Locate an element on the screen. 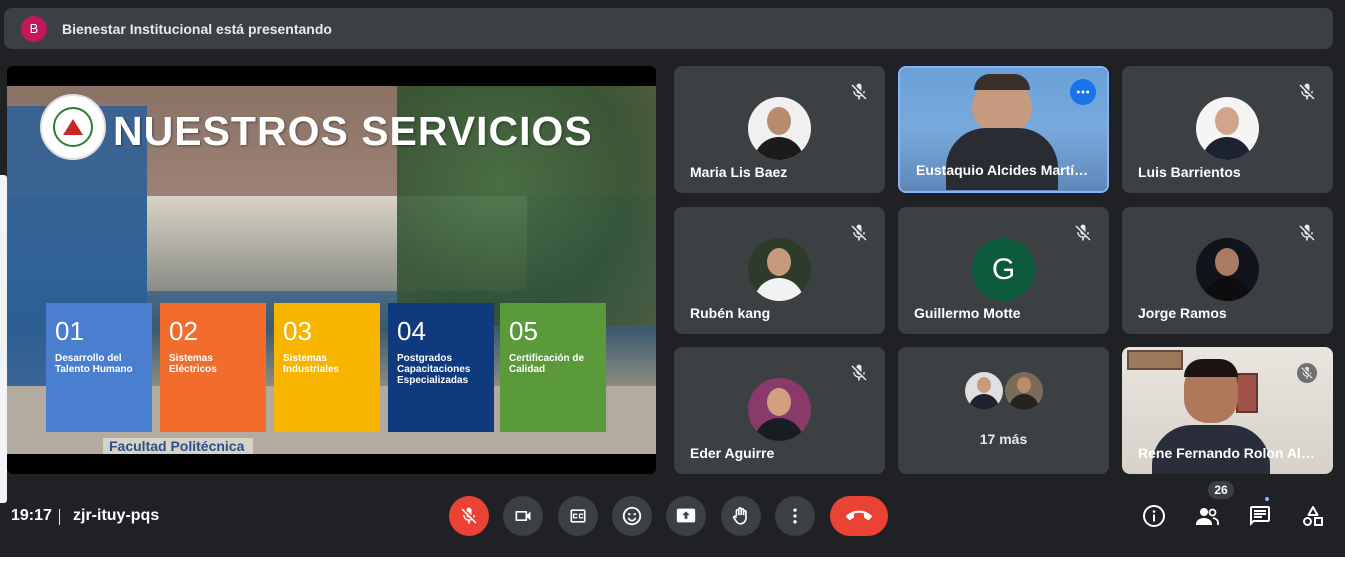 The image size is (1345, 565). presenter-avatar: B is located at coordinates (34, 28).